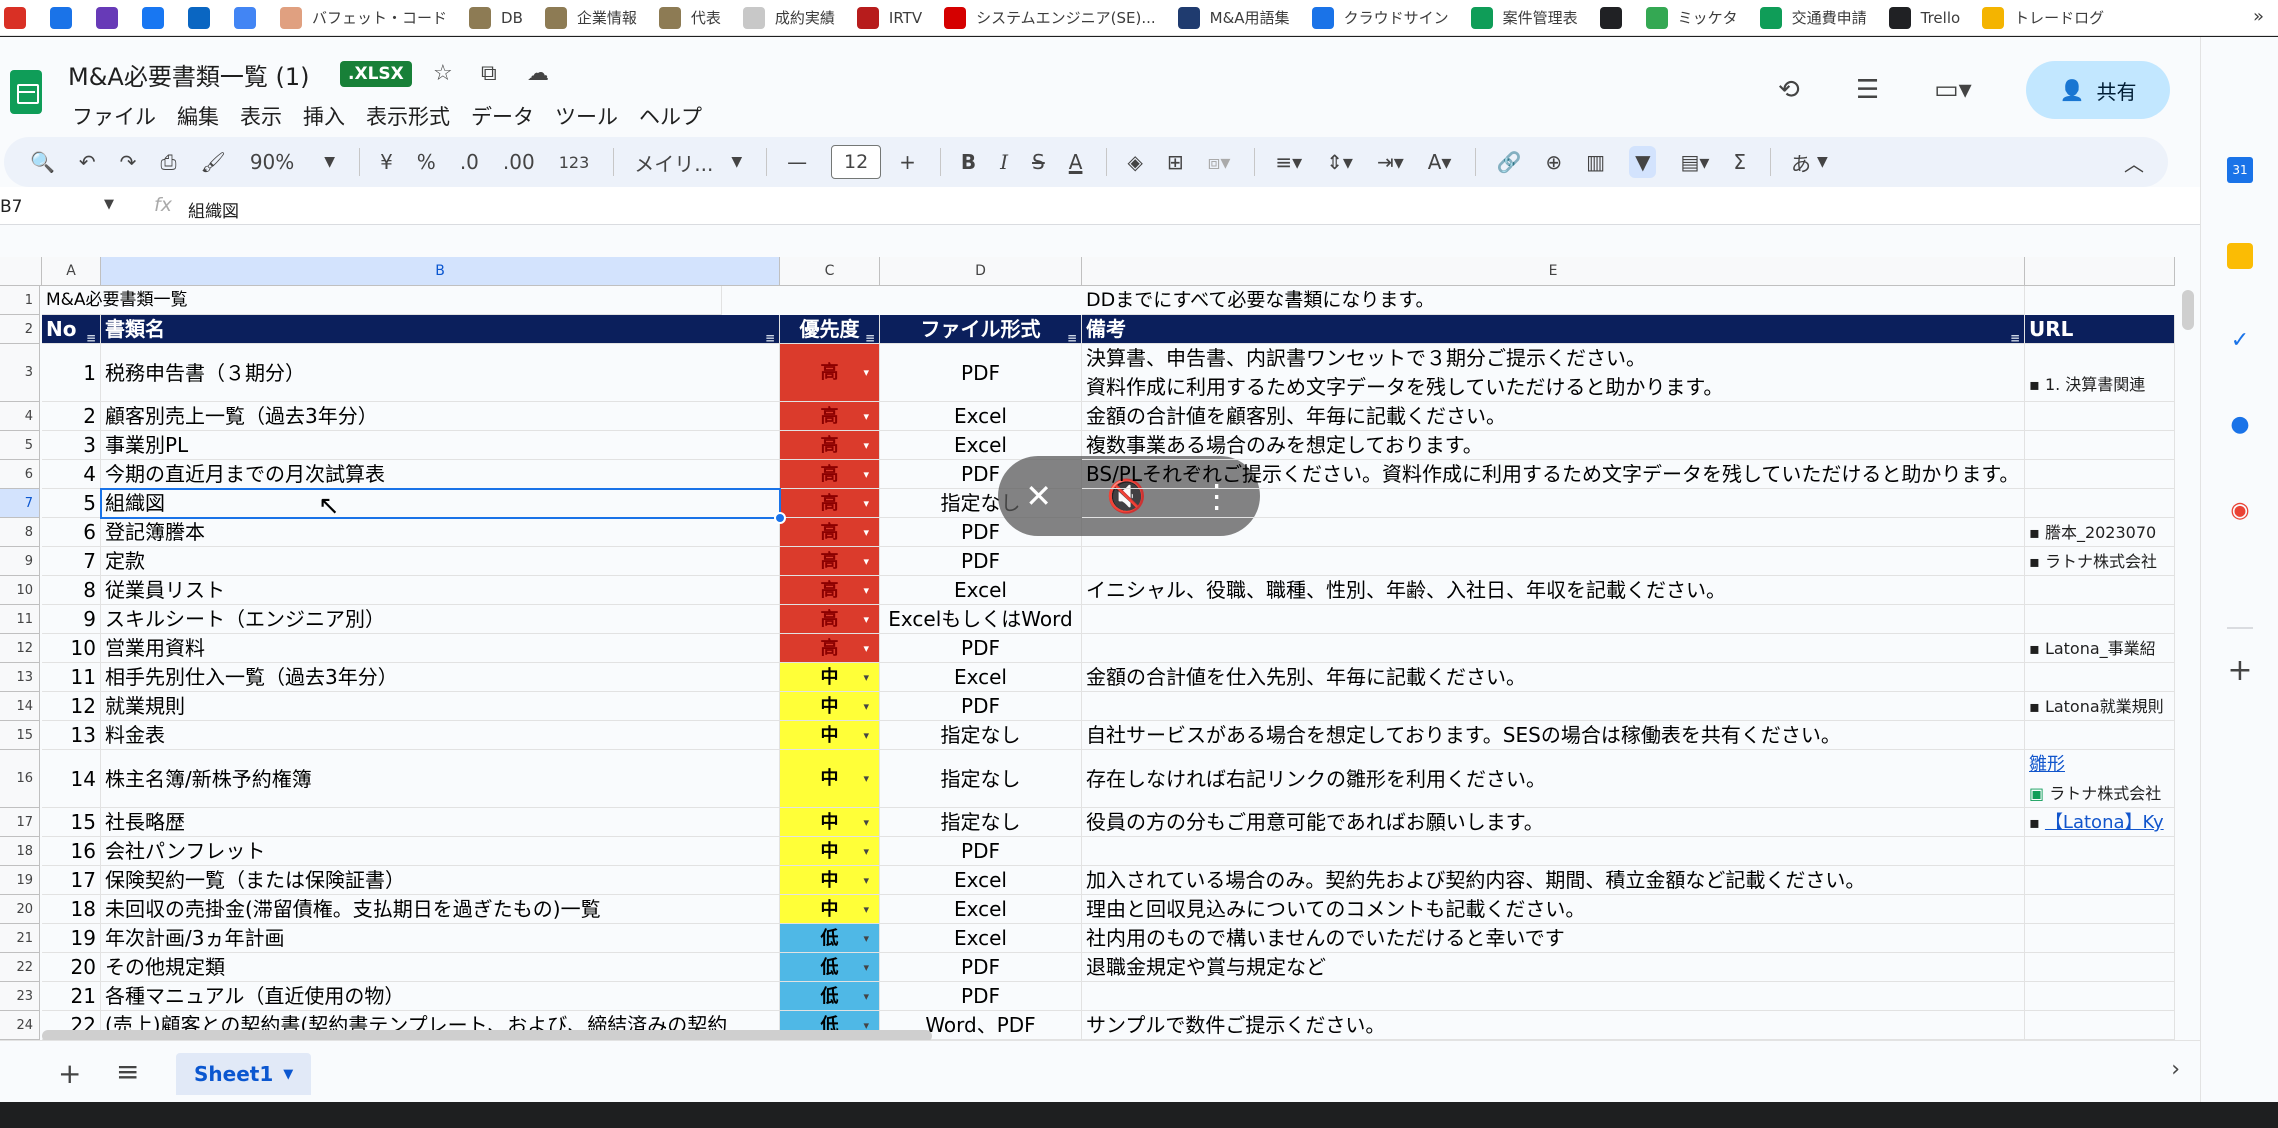  Describe the element at coordinates (1553, 677) in the screenshot. I see `note-cell: 金額の合計値を仕入先別、年毎に記載ください。` at that location.